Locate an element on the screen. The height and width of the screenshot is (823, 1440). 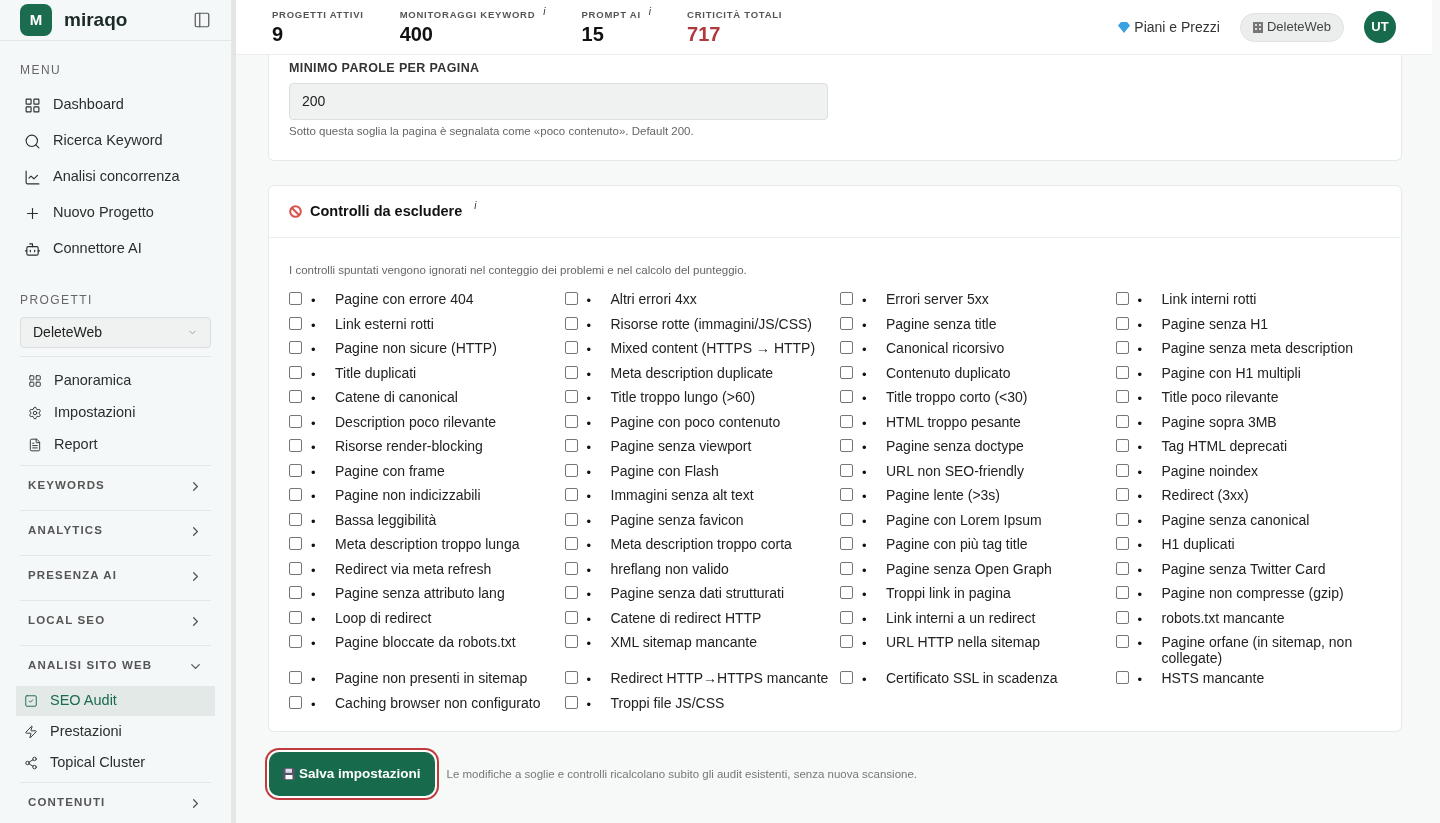
section-toggle: KEYWORDS is located at coordinates (115, 486).